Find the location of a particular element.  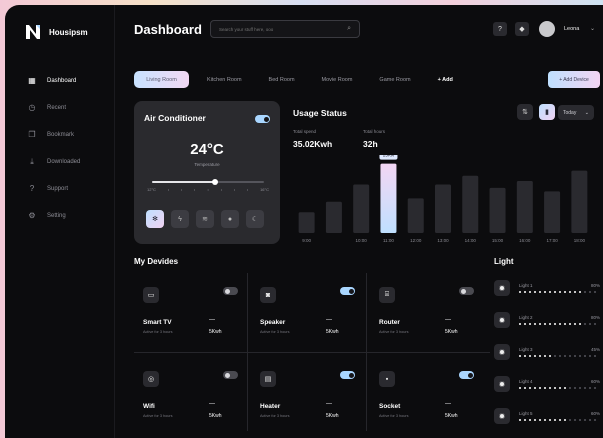

sidebar-item-label: Downloaded is located at coordinates (64, 161).